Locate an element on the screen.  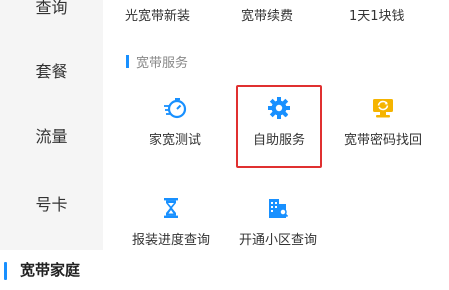
sidebar-item-label: 流量 is located at coordinates (51, 136).